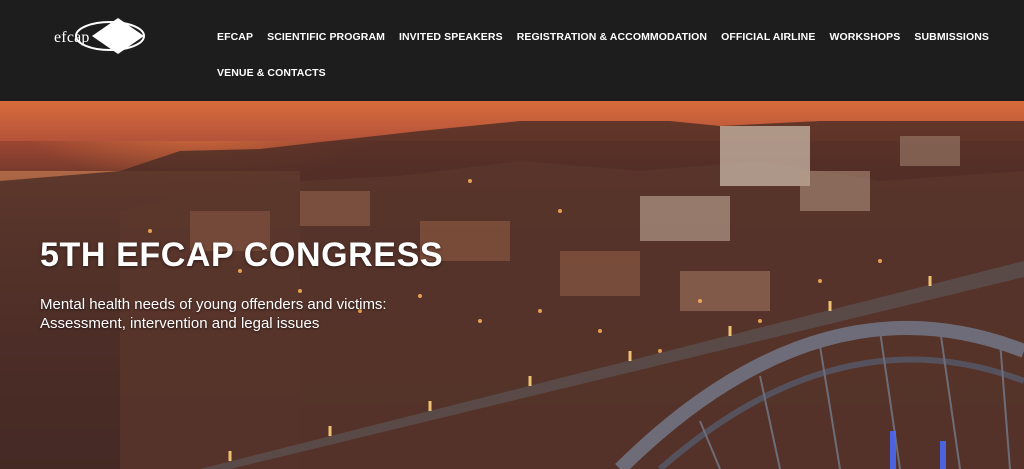 This screenshot has height=469, width=1024. Describe the element at coordinates (768, 37) in the screenshot. I see `nav-official-airline: OFFICIAL AIRLINE` at that location.